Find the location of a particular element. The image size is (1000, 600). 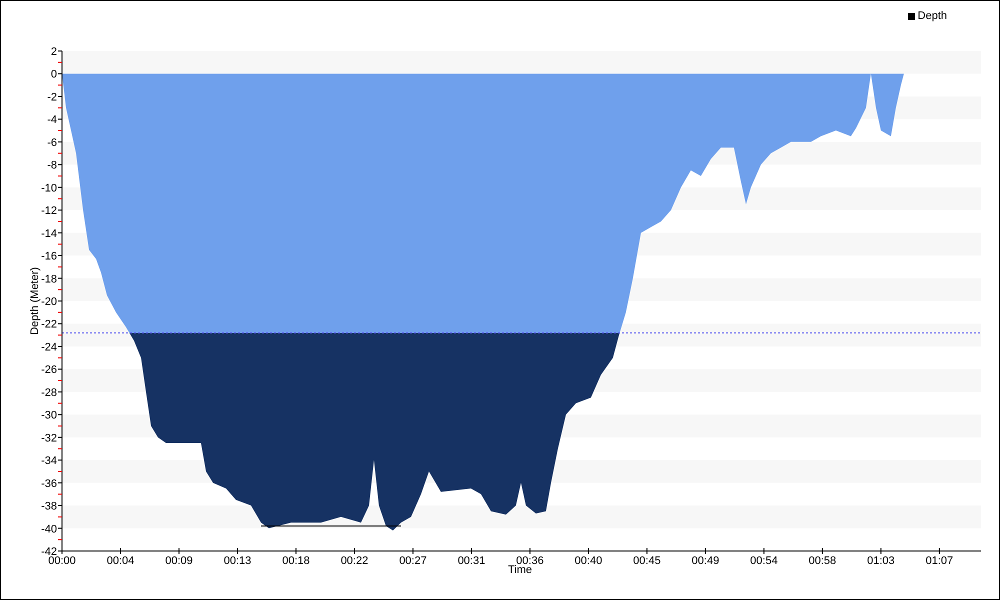

y-tick-label: -18 is located at coordinates (49, 279).